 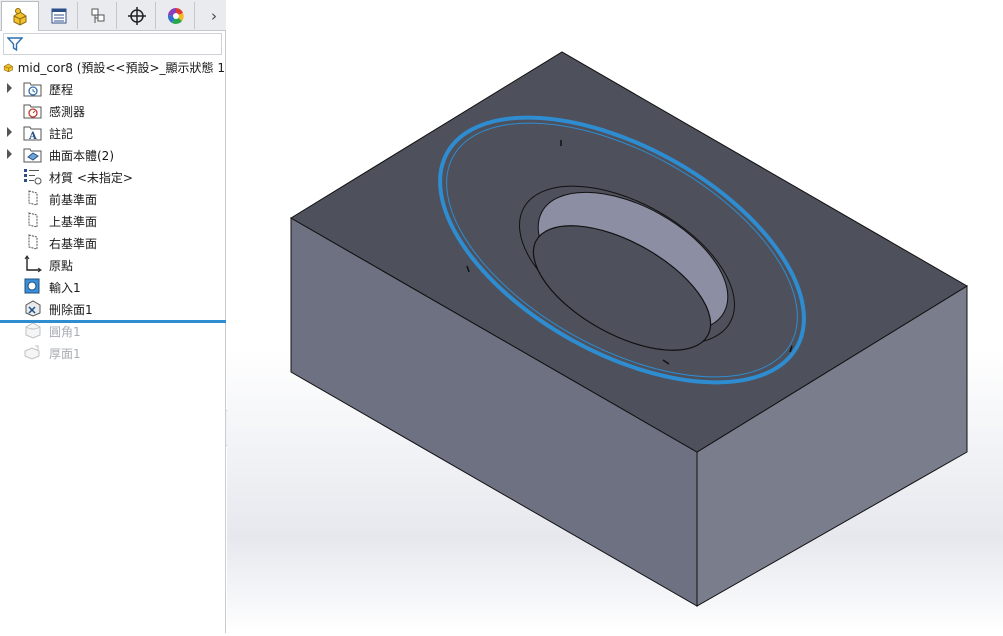 I want to click on tree-item-label: 前基準面, so click(x=73, y=200).